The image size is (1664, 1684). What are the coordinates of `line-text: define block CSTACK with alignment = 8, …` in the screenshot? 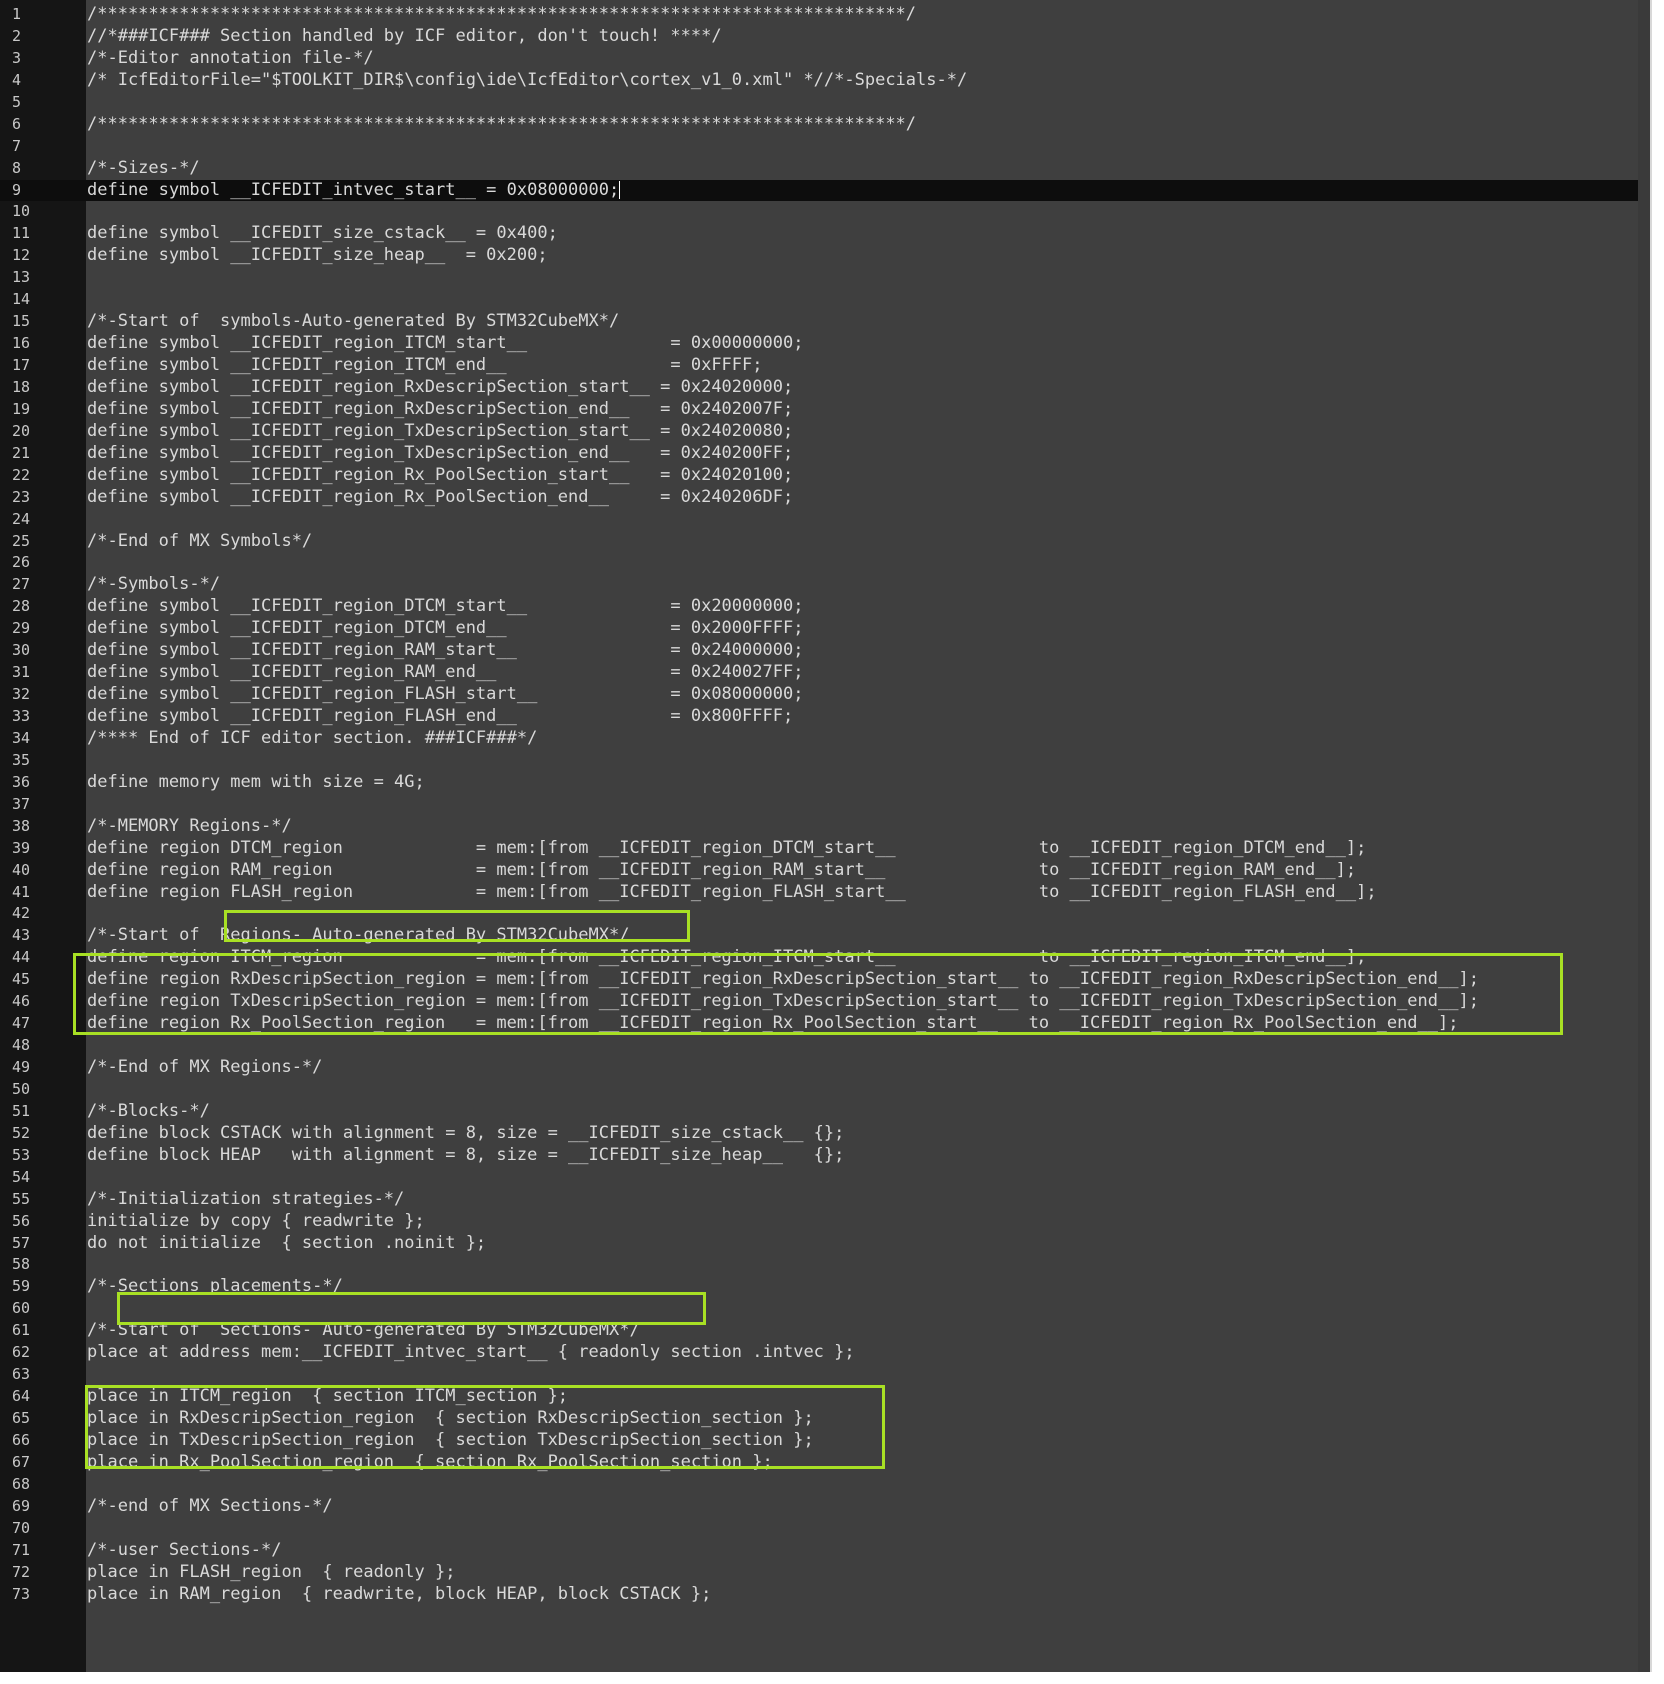 It's located at (465, 1134).